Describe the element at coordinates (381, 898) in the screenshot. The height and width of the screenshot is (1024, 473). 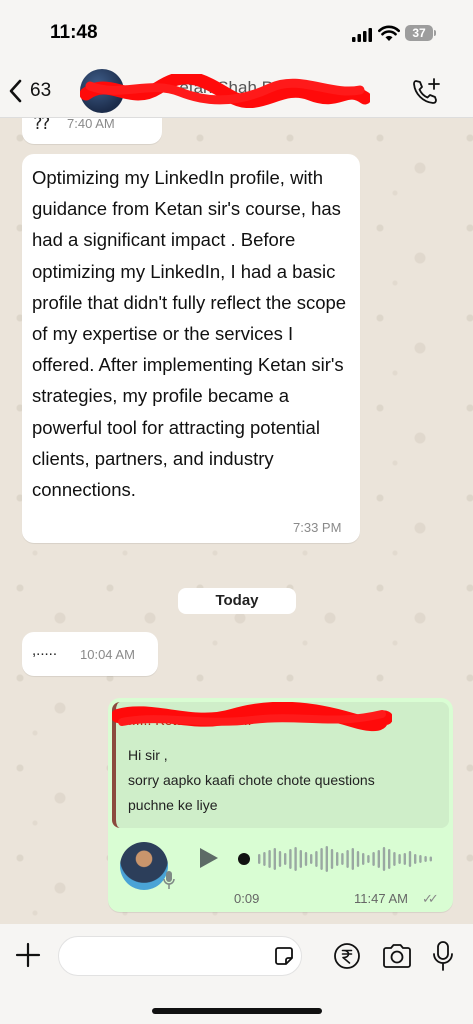
I see `message-time: 11:47 AM` at that location.